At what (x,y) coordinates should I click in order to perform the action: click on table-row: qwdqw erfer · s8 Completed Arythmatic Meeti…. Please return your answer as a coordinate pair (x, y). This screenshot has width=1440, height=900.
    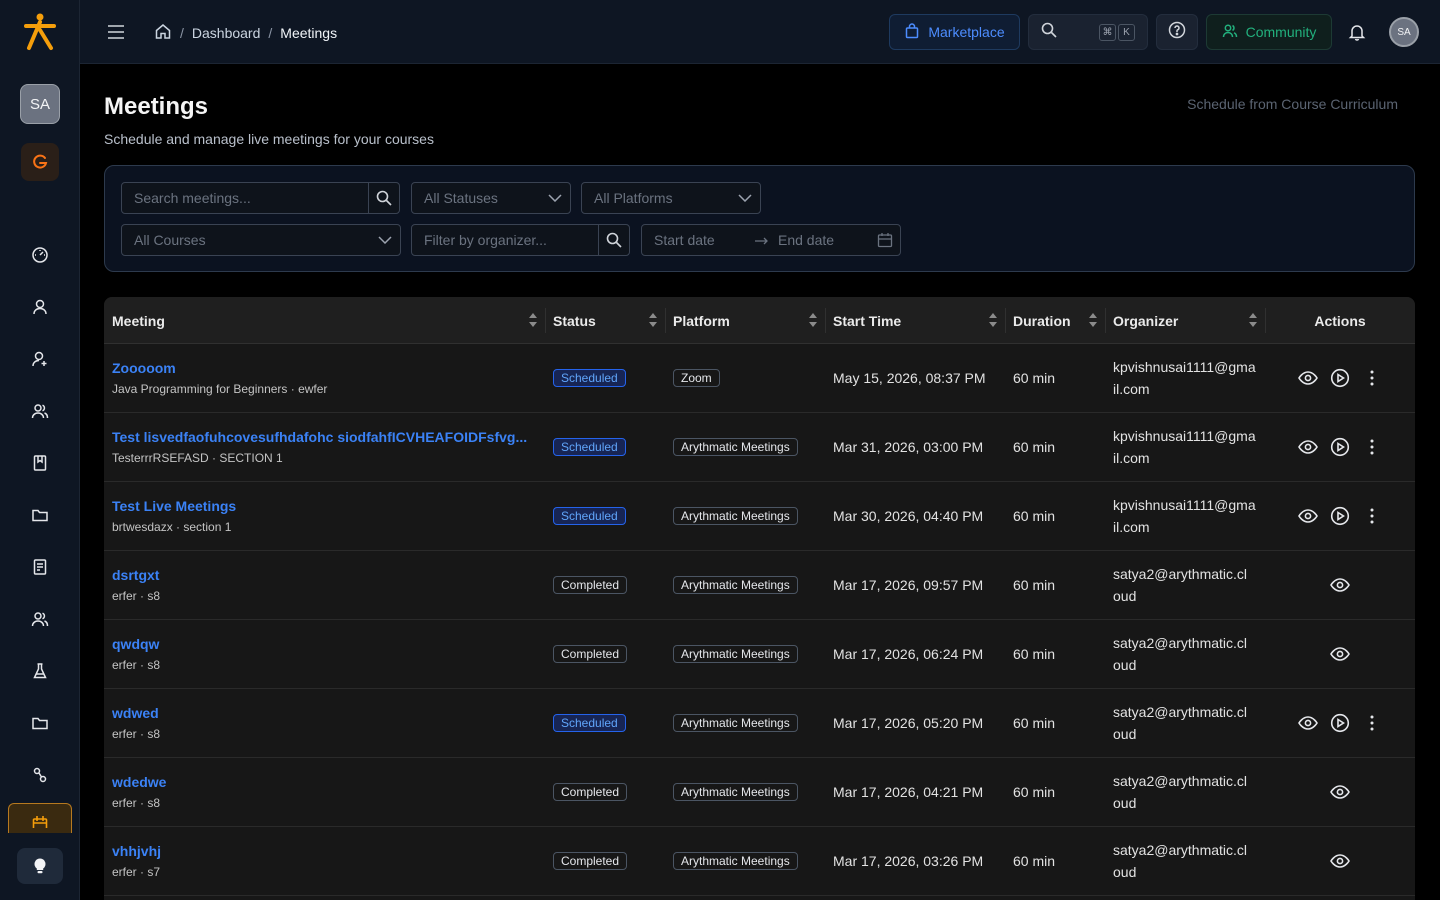
    Looking at the image, I should click on (759, 654).